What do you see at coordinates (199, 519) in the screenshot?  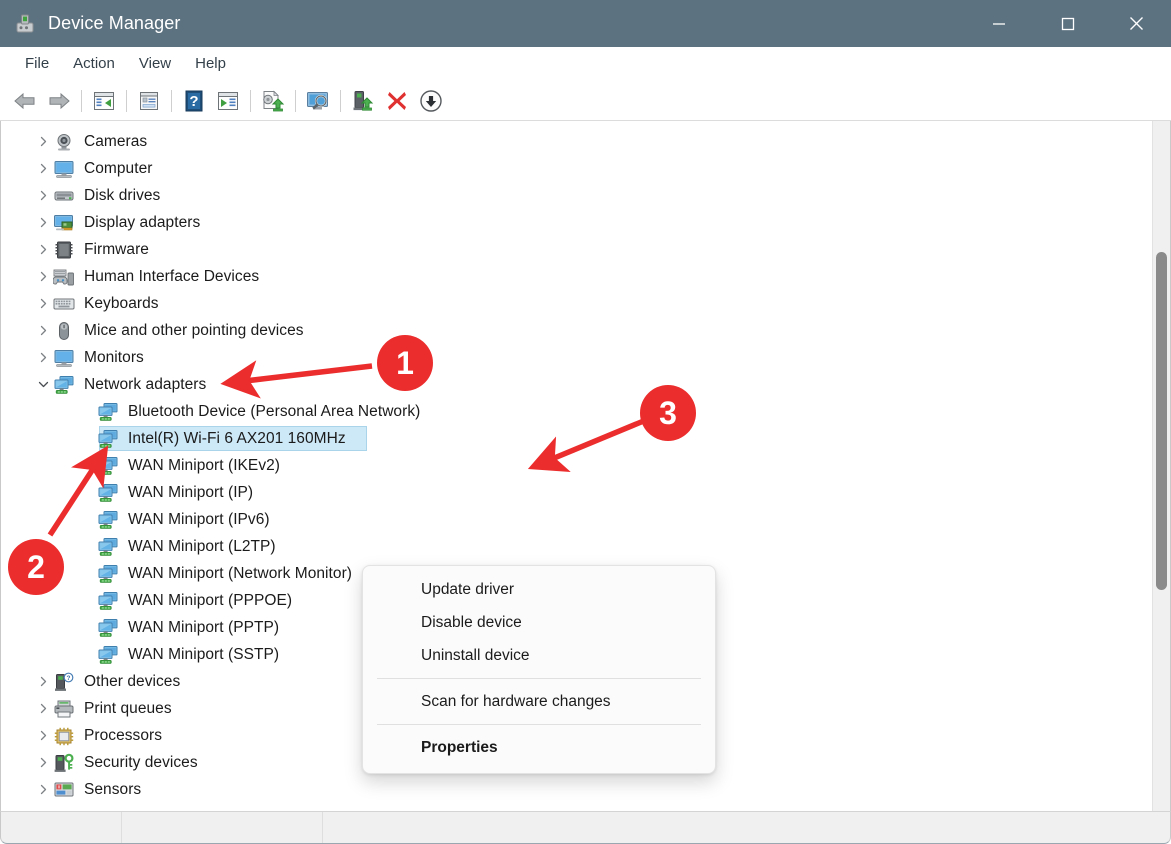 I see `tree-node-label: WAN Miniport (IPv6)` at bounding box center [199, 519].